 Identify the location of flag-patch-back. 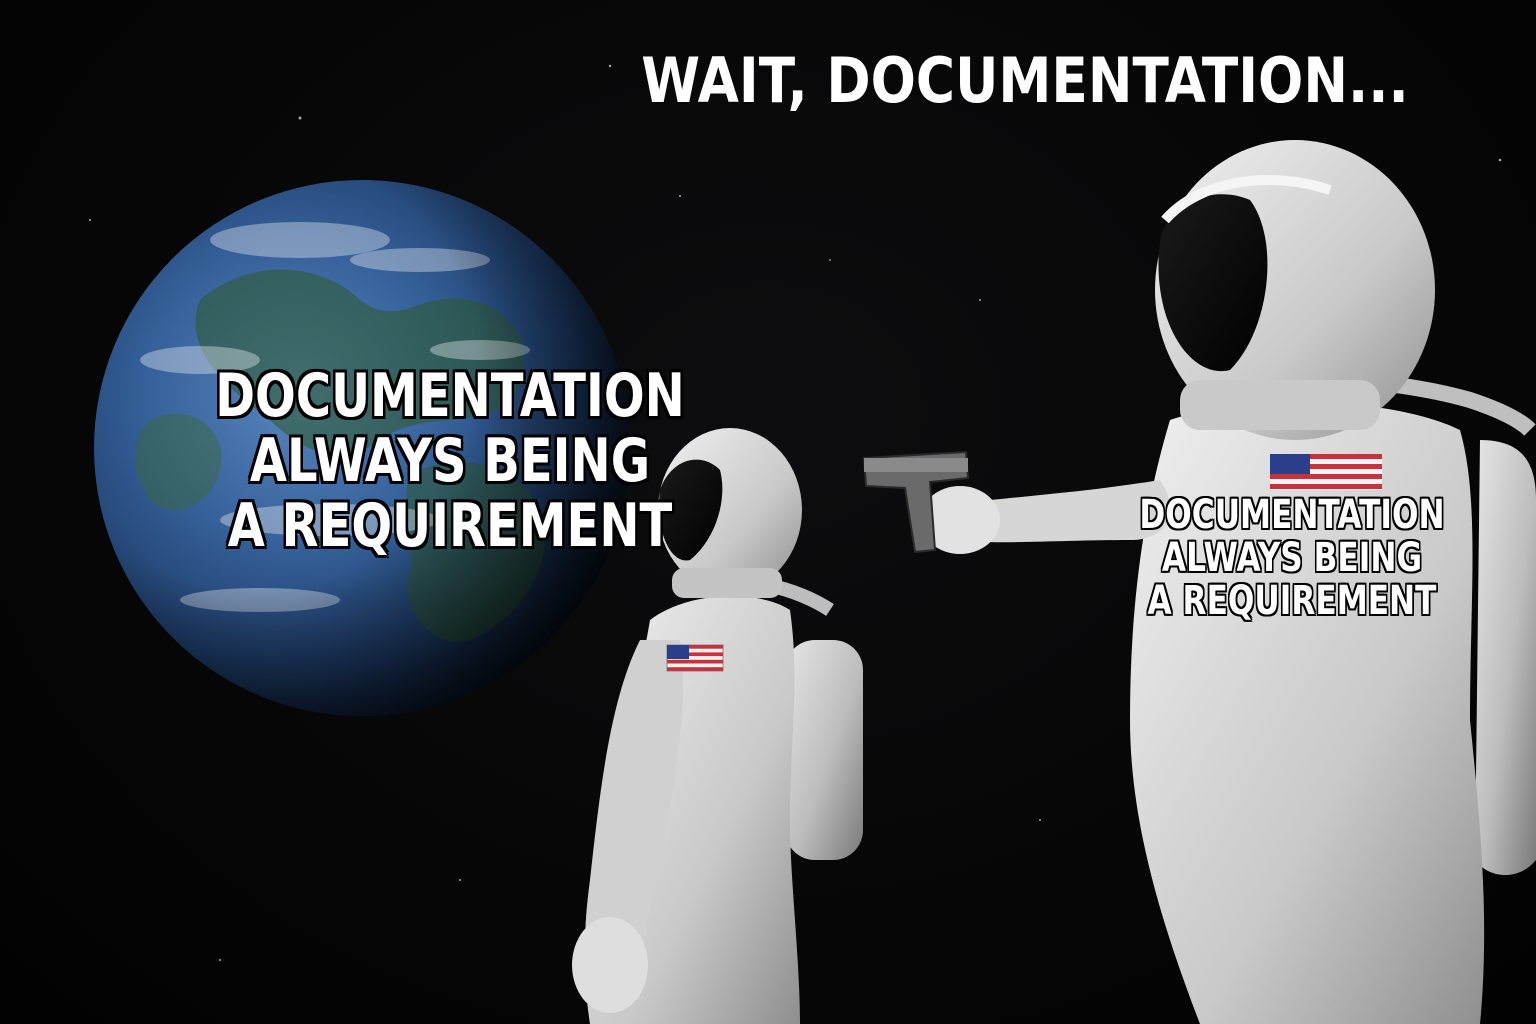
(1326, 472).